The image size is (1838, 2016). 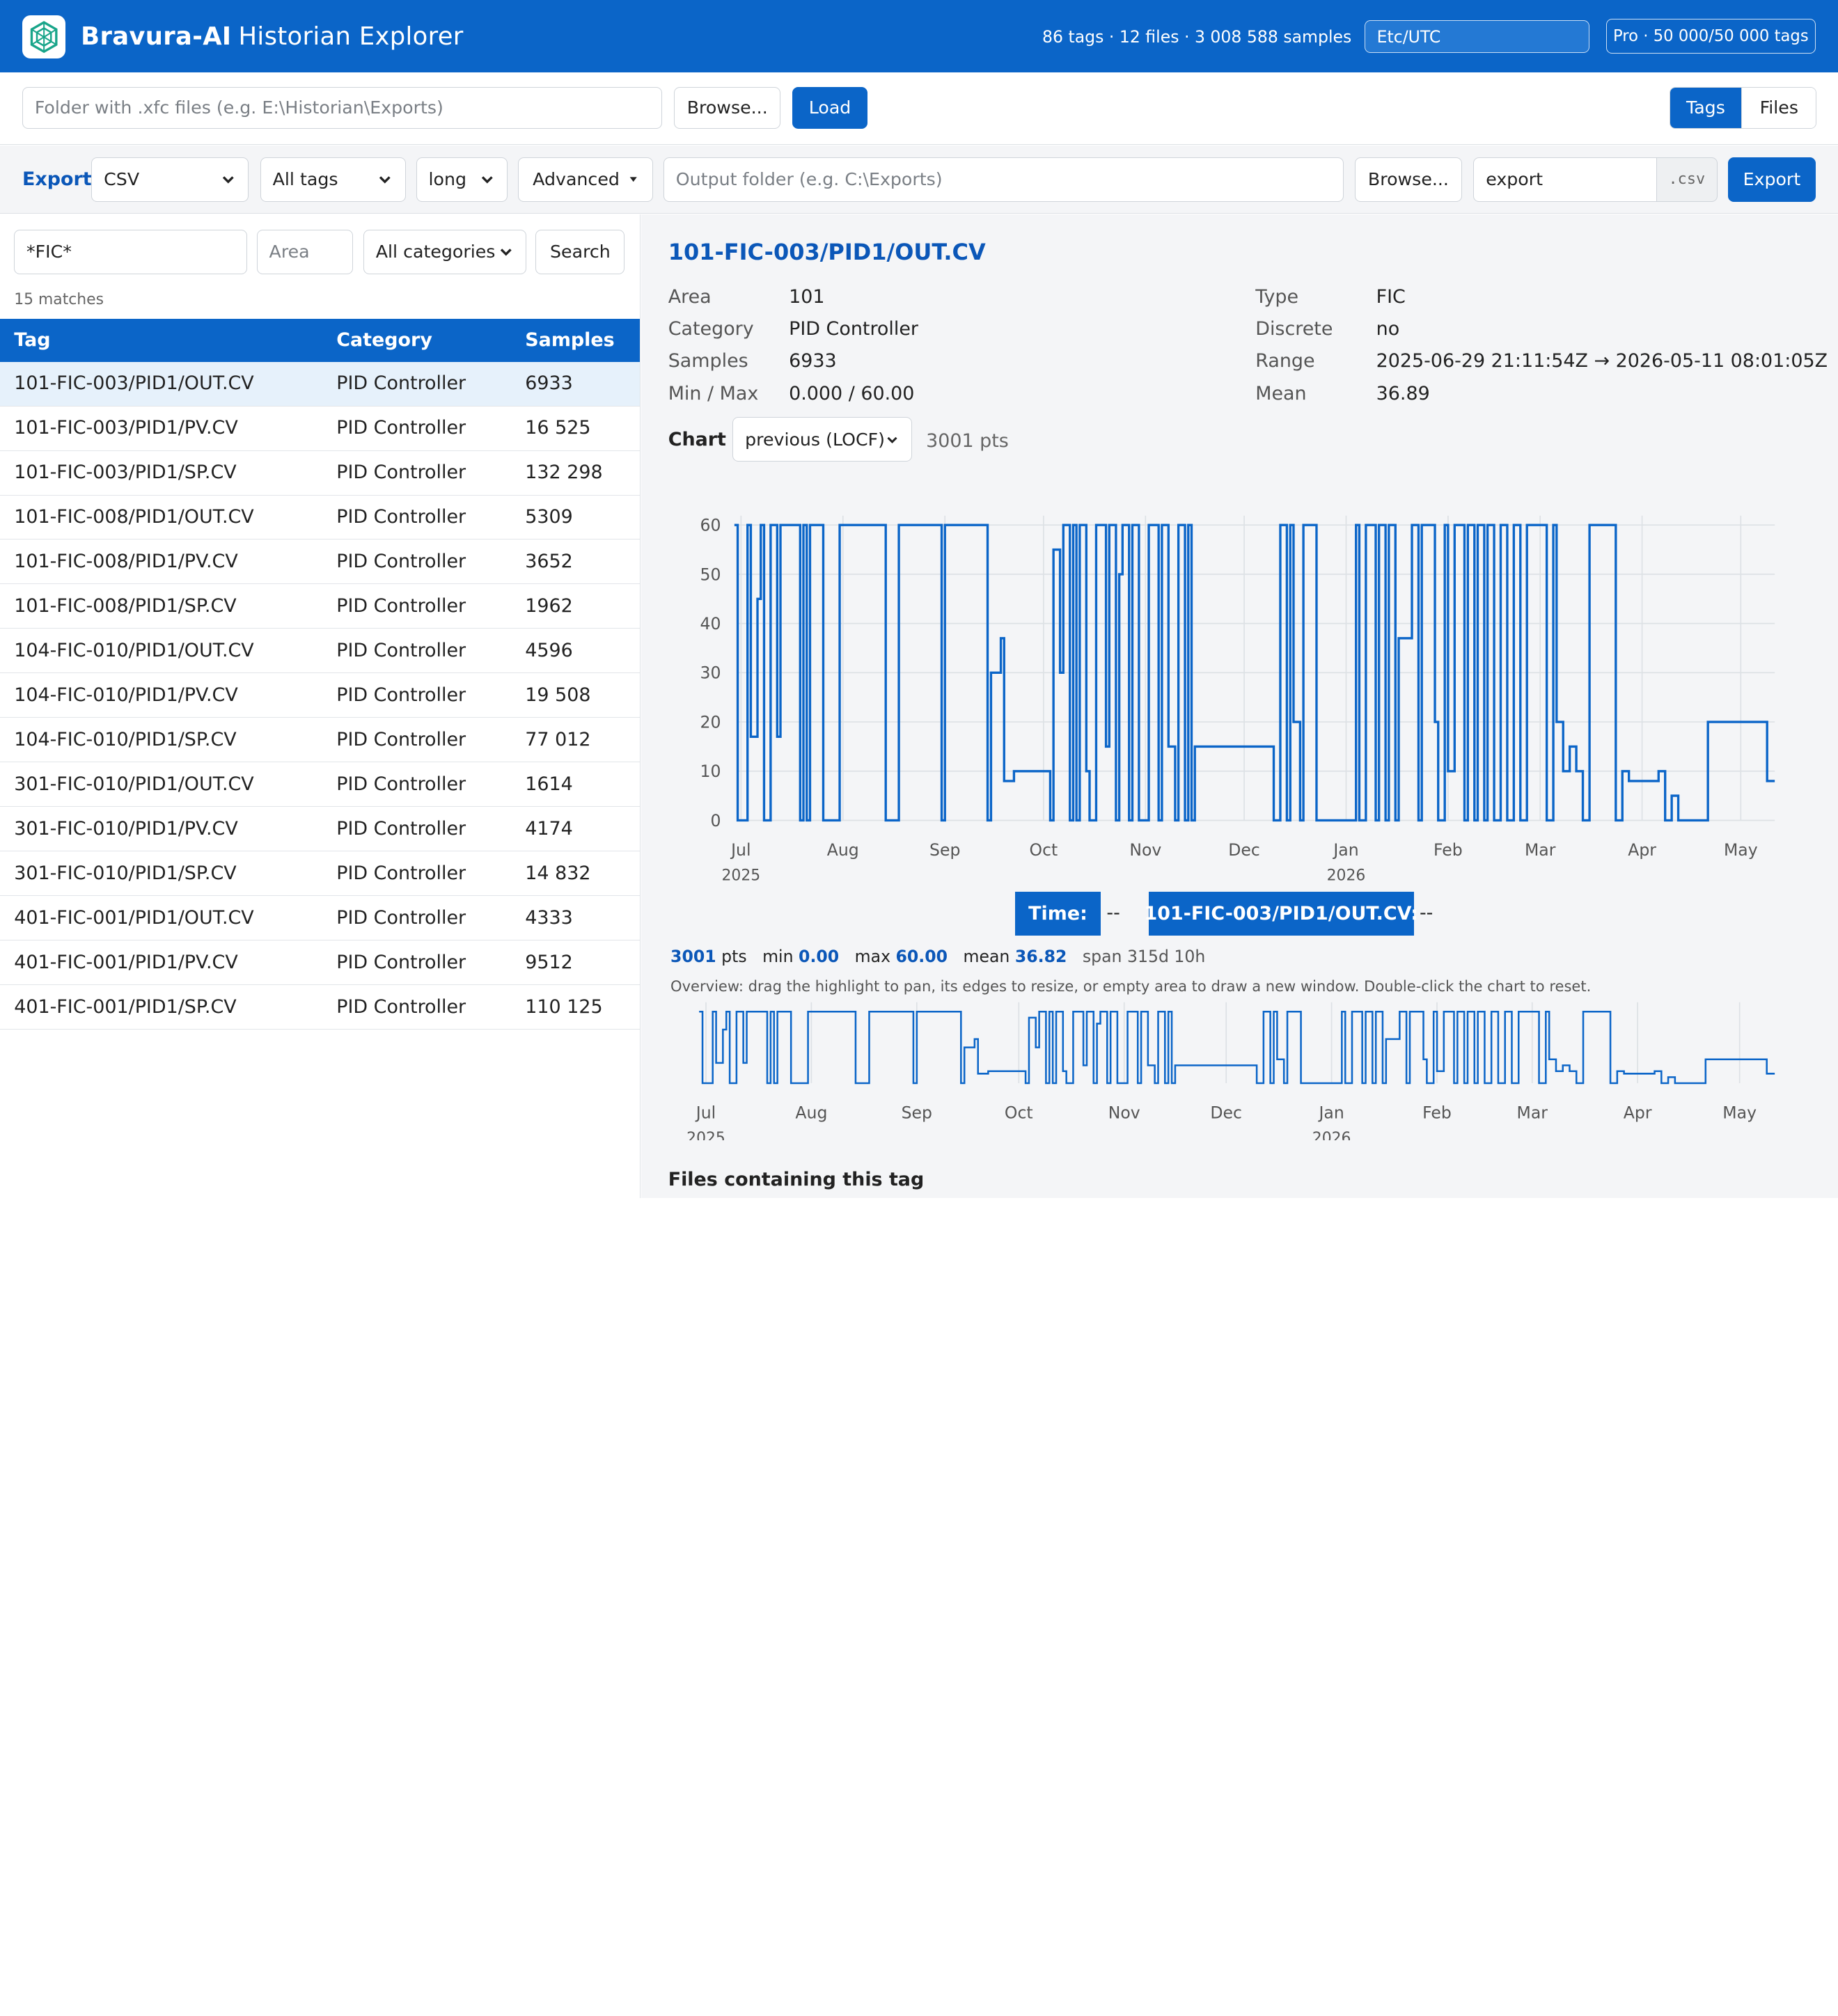 I want to click on x-tick-label: Nov, so click(x=1145, y=850).